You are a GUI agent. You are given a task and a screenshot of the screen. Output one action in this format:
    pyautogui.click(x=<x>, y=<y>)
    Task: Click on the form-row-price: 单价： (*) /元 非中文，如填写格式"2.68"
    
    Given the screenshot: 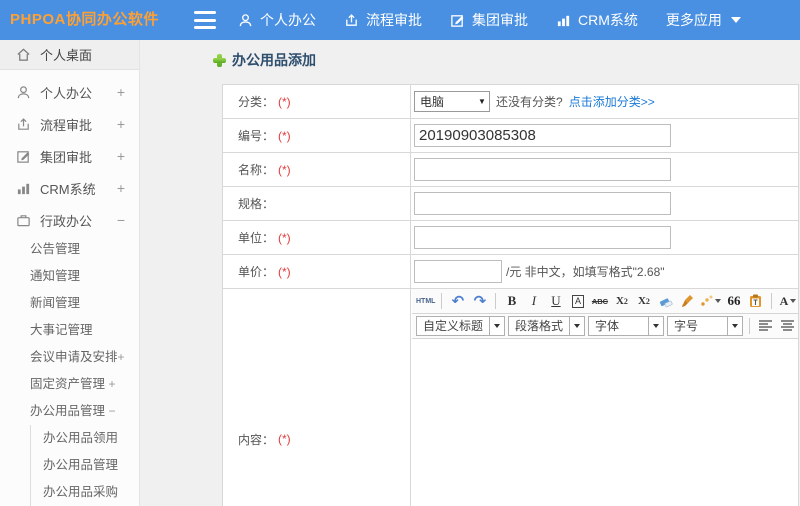 What is the action you would take?
    pyautogui.click(x=510, y=272)
    